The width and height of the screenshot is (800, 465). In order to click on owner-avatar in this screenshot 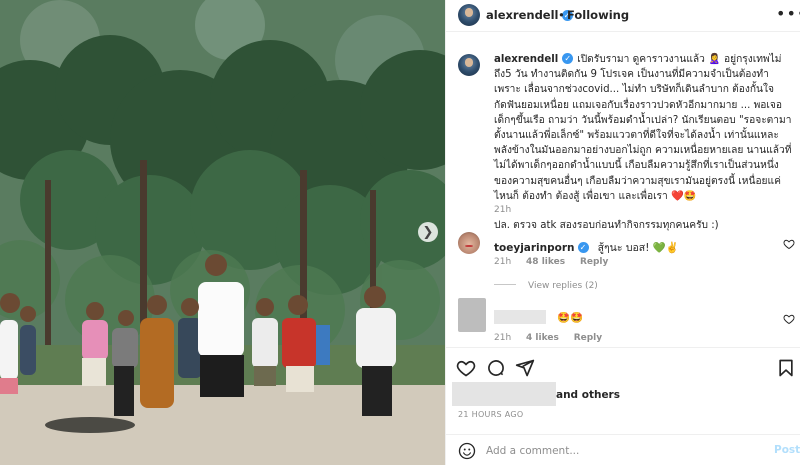, I will do `click(469, 15)`.